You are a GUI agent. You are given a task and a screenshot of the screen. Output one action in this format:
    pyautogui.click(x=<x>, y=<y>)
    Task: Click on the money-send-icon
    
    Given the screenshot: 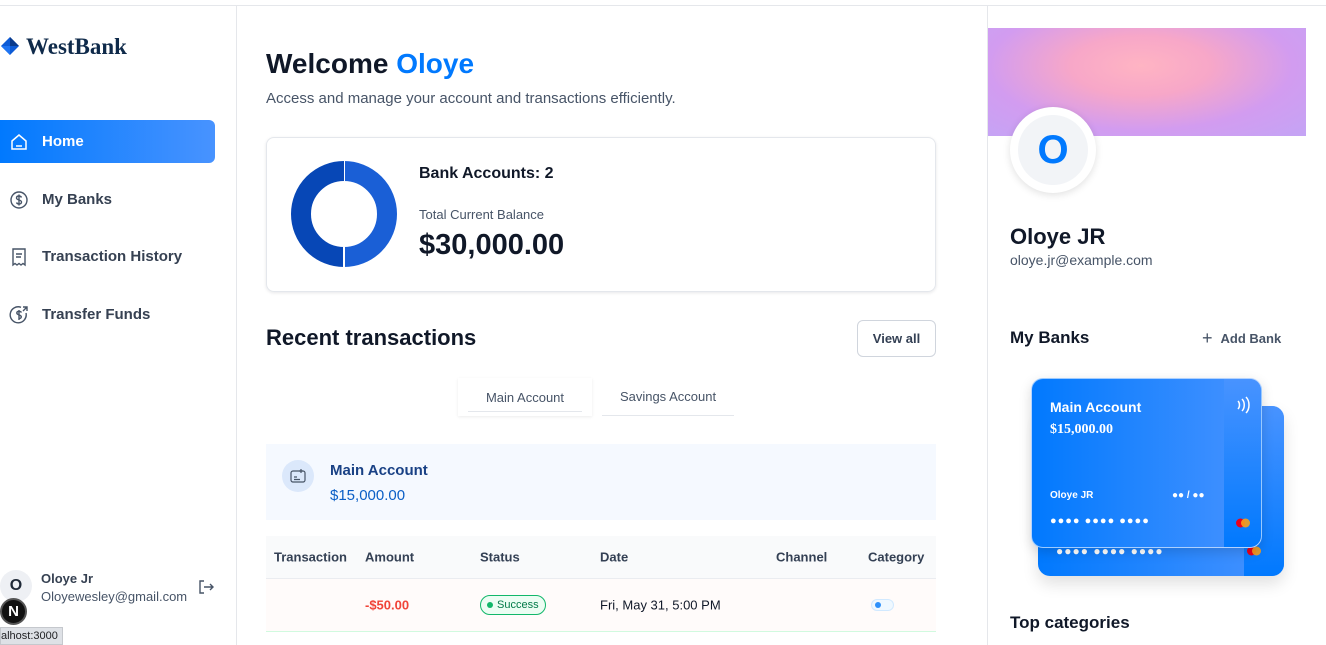 What is the action you would take?
    pyautogui.click(x=19, y=315)
    